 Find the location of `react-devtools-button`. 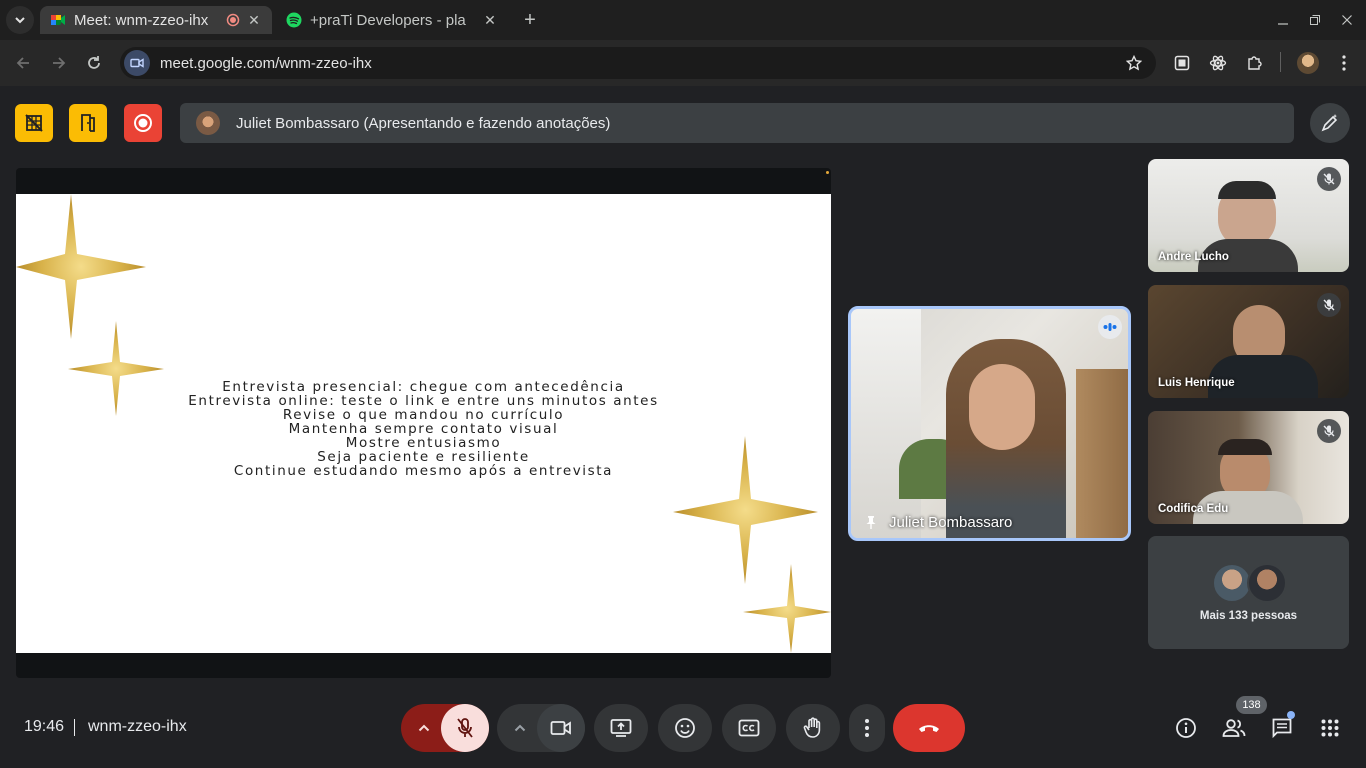

react-devtools-button is located at coordinates (1218, 63).